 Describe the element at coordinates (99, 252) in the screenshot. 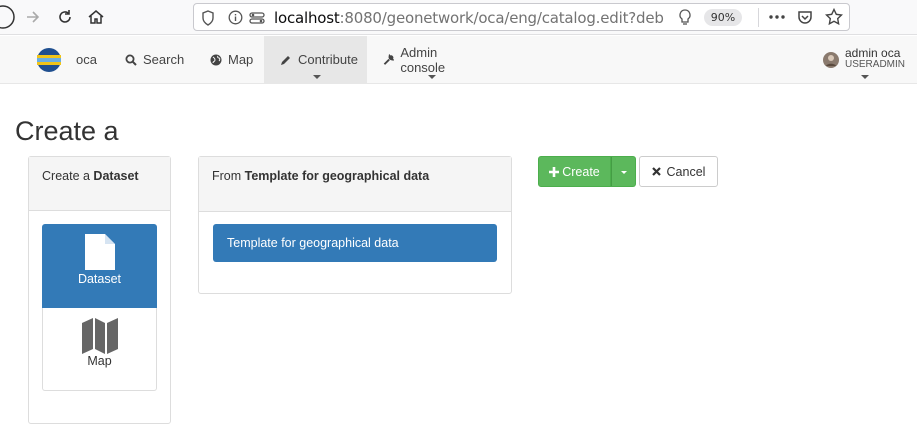

I see `file-icon` at that location.